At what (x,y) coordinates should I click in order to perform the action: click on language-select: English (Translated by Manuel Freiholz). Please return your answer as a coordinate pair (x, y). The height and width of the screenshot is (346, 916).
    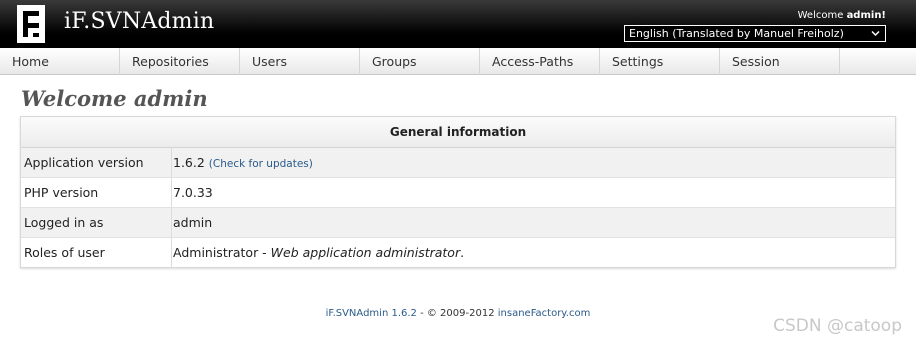
    Looking at the image, I should click on (755, 33).